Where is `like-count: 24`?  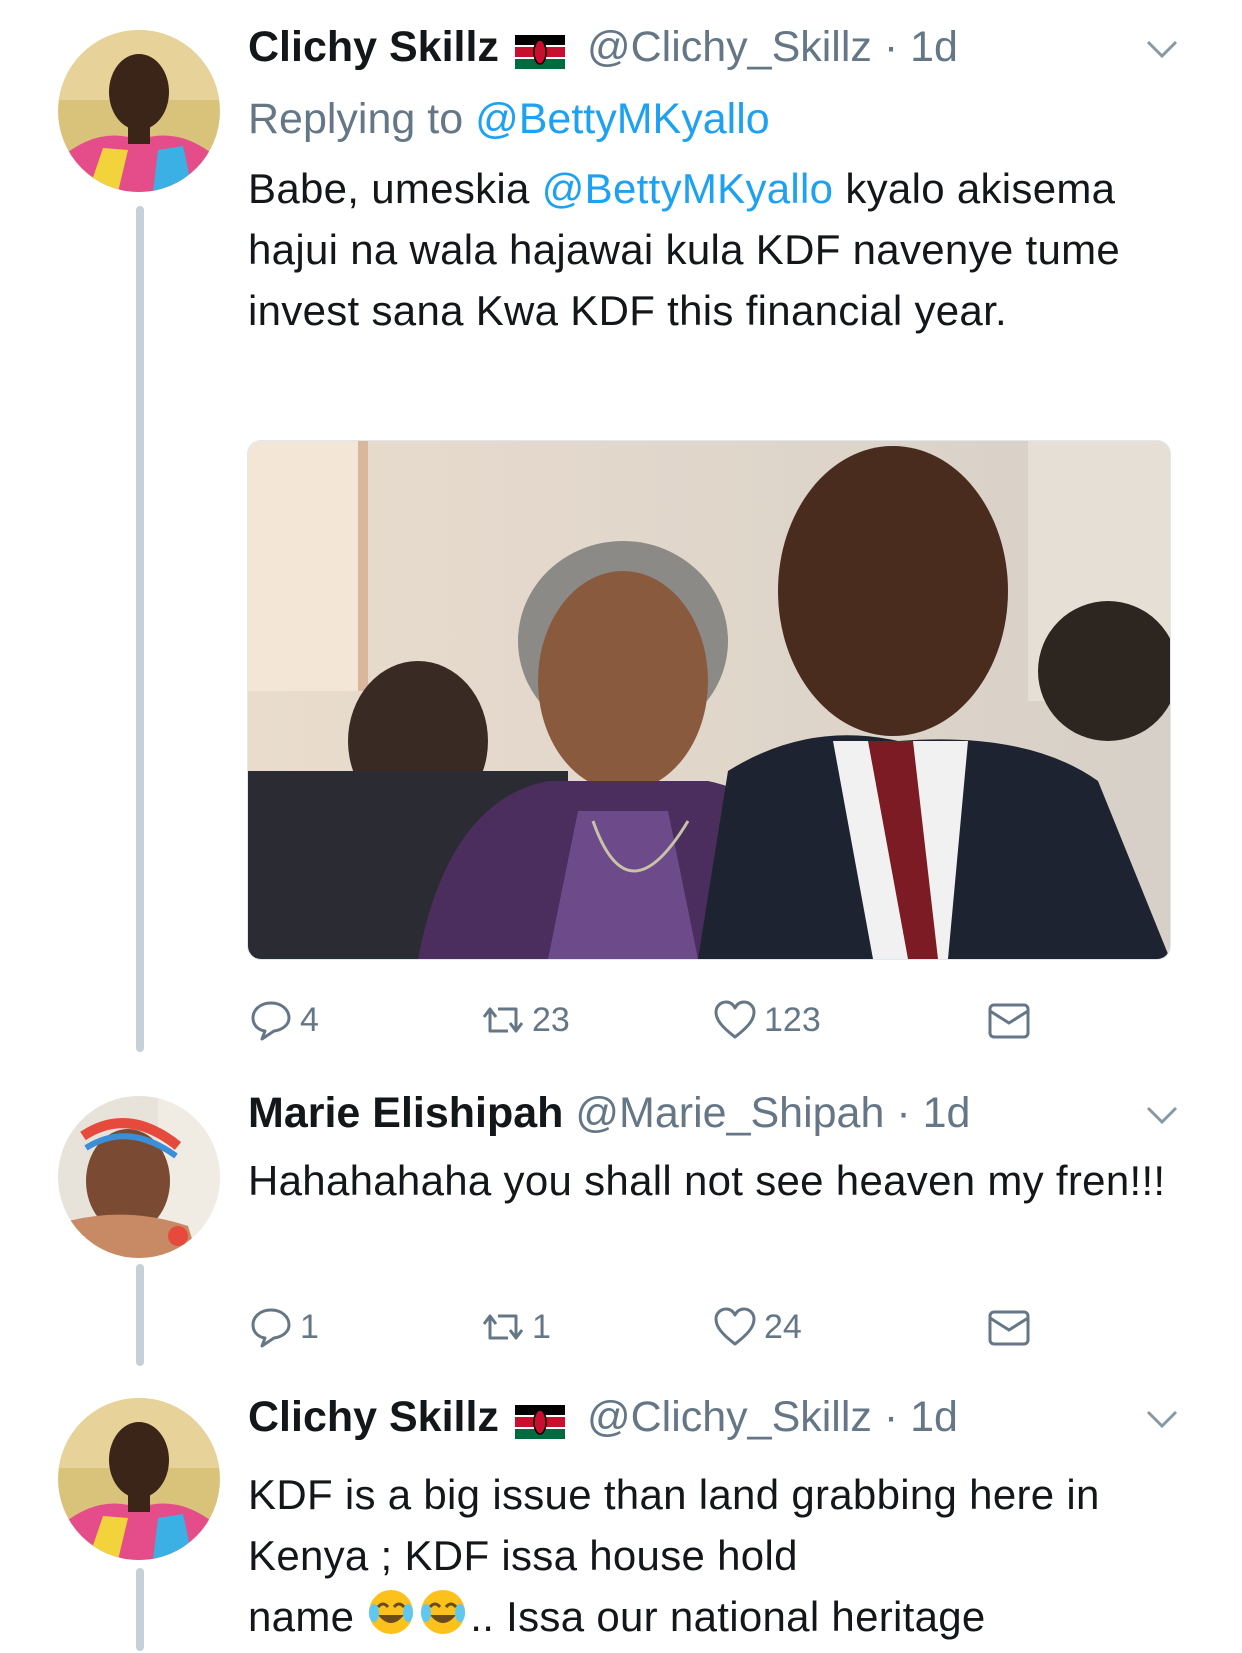 like-count: 24 is located at coordinates (783, 1326).